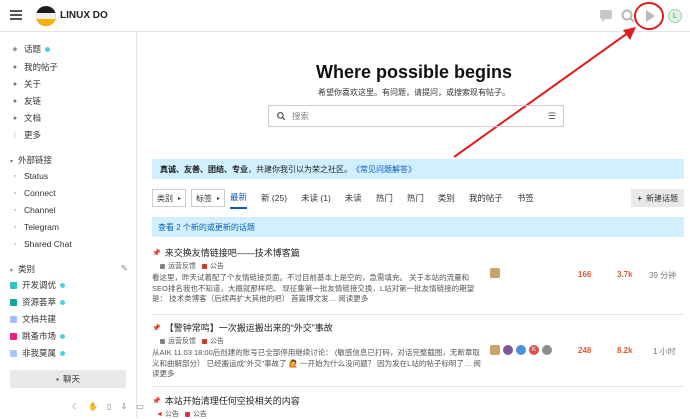 Image resolution: width=690 pixels, height=419 pixels. I want to click on edit-pencil-icon: ✎, so click(124, 268).